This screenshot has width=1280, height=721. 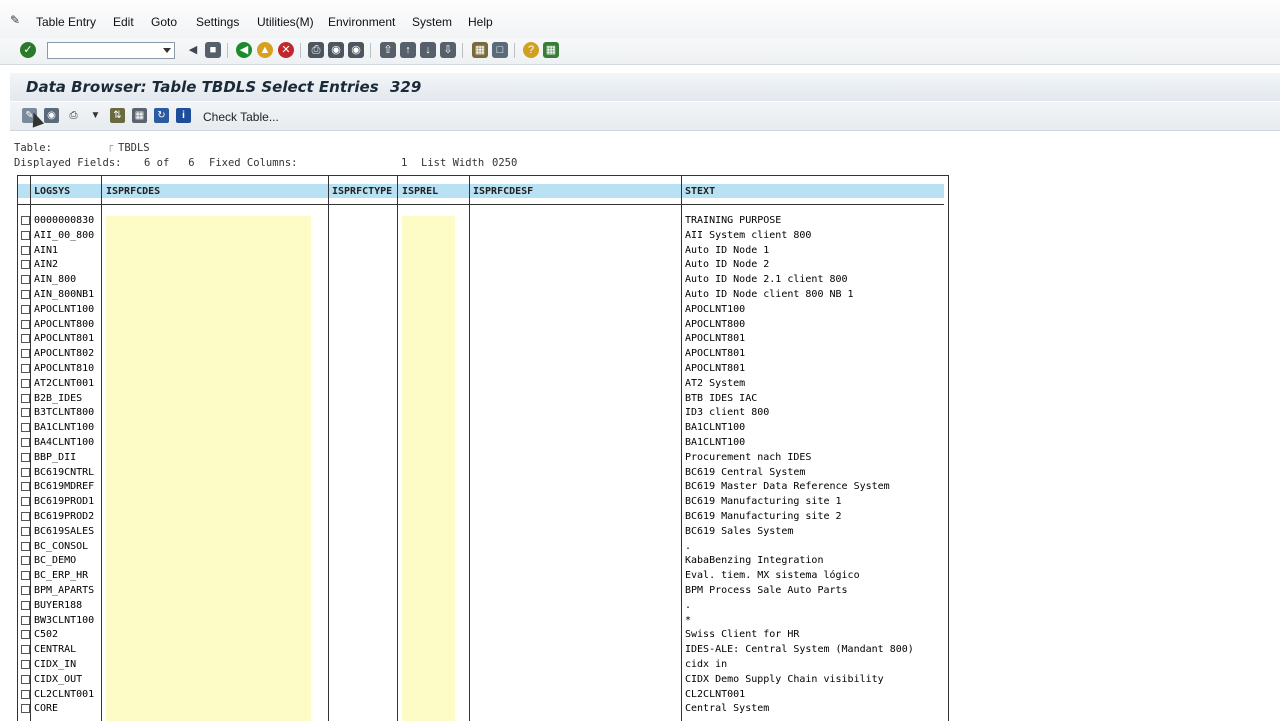 I want to click on menu-system: System, so click(x=432, y=22).